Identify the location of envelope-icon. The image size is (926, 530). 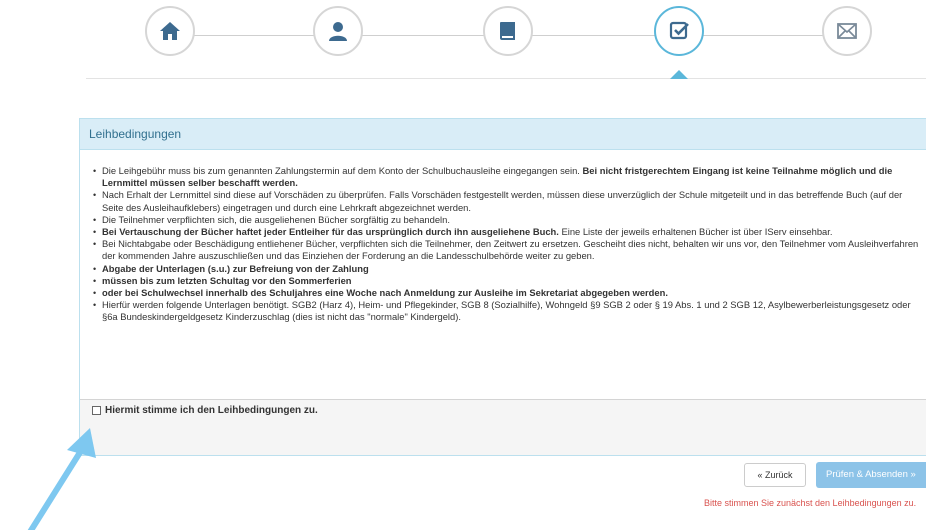
(847, 31).